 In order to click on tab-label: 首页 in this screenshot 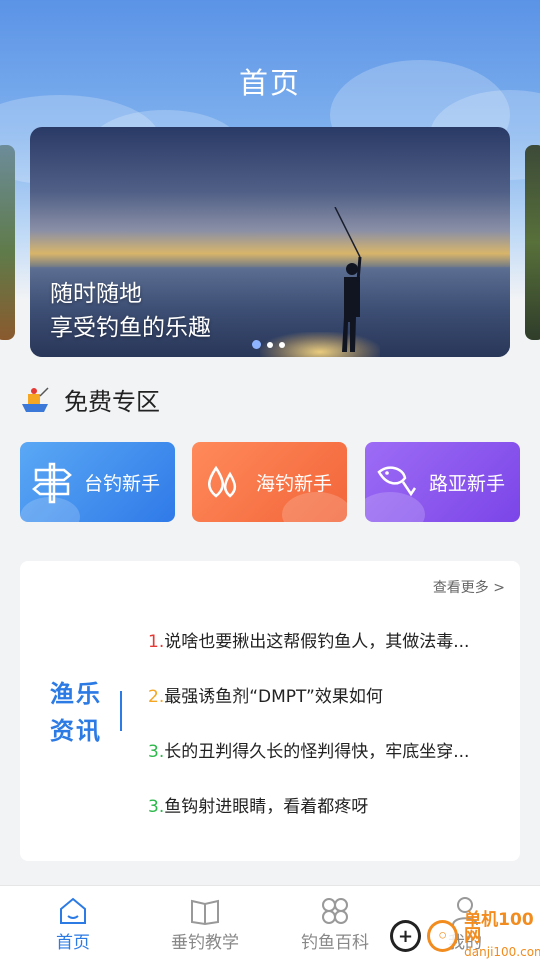, I will do `click(73, 943)`.